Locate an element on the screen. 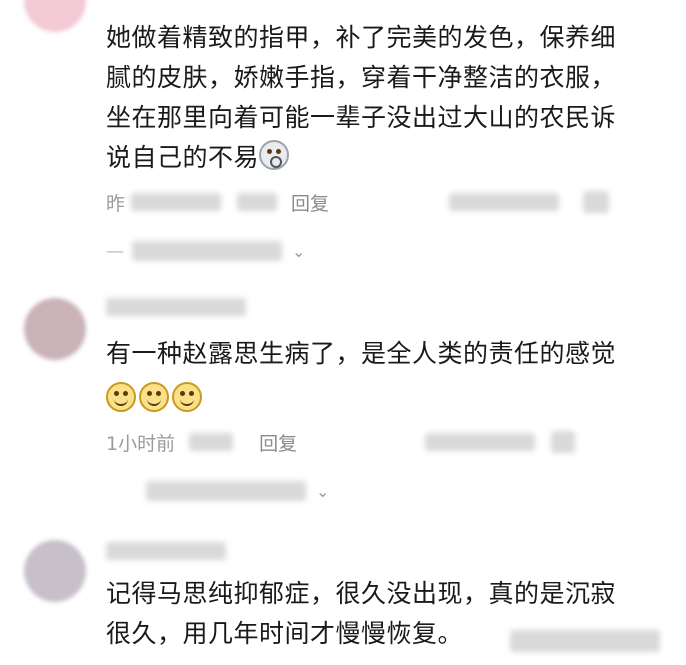  comment-line: 她做着精致的指甲，补了完美的发色，保养细 is located at coordinates (361, 37).